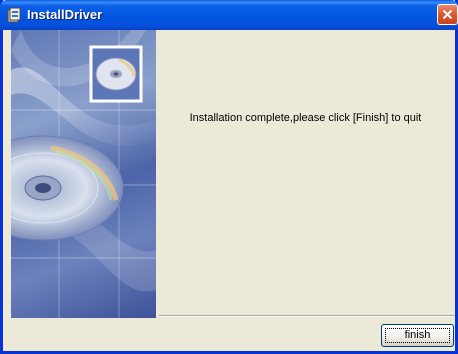 The image size is (458, 354). I want to click on close-button, so click(447, 14).